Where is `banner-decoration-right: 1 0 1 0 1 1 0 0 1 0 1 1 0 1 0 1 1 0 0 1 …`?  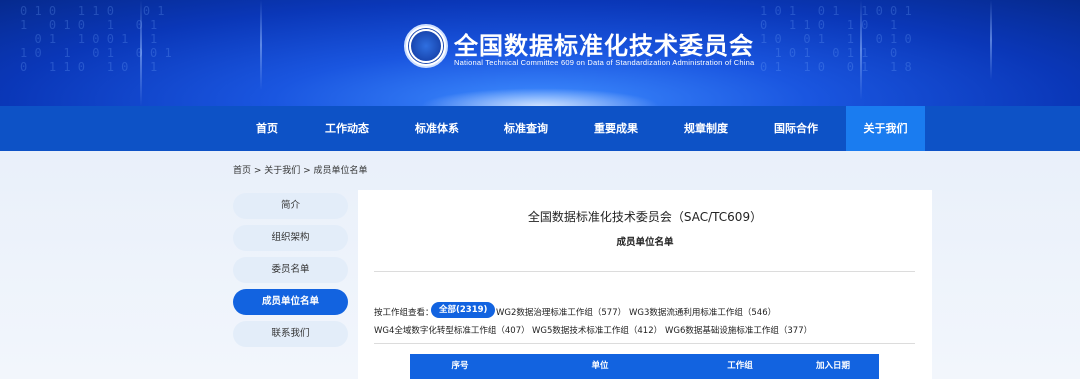
banner-decoration-right: 1 0 1 0 1 1 0 0 1 0 1 1 0 1 0 1 1 0 0 1 … is located at coordinates (836, 39).